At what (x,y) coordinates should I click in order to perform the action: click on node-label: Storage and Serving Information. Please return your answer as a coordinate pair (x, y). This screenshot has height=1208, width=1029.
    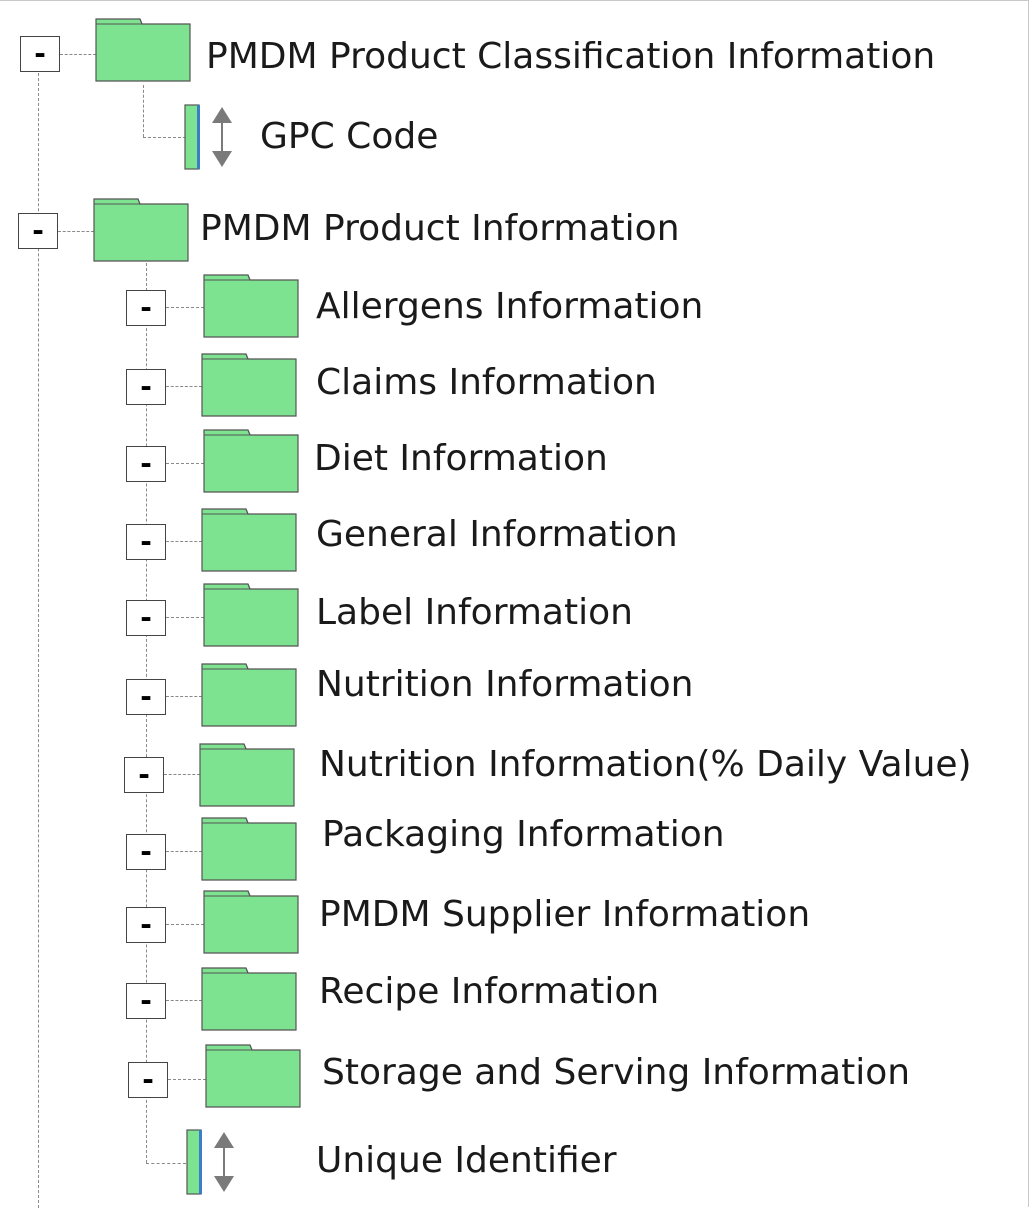
    Looking at the image, I should click on (616, 1073).